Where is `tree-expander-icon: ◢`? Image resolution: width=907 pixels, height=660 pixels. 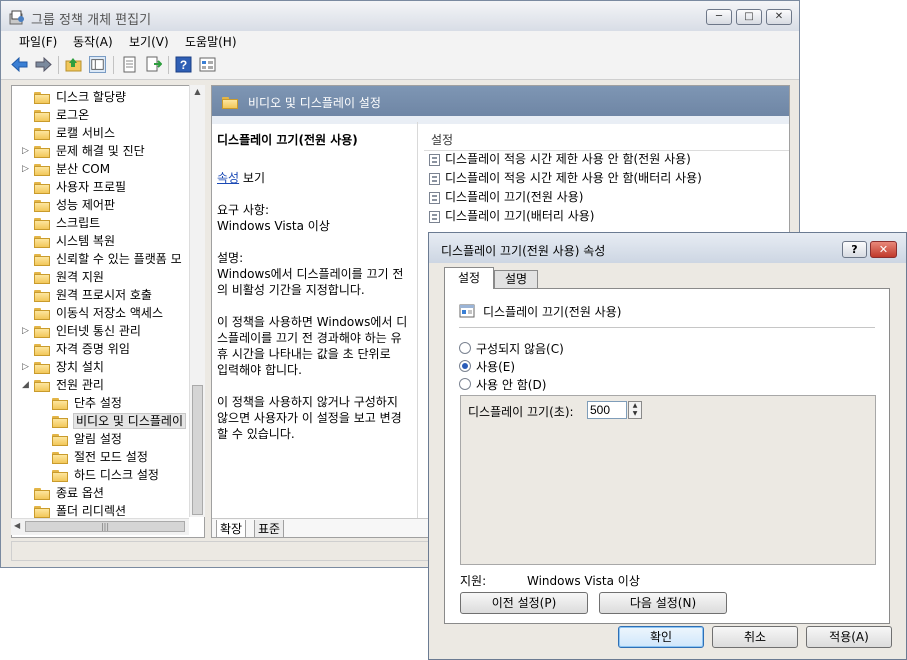
tree-expander-icon: ◢ is located at coordinates (25, 385).